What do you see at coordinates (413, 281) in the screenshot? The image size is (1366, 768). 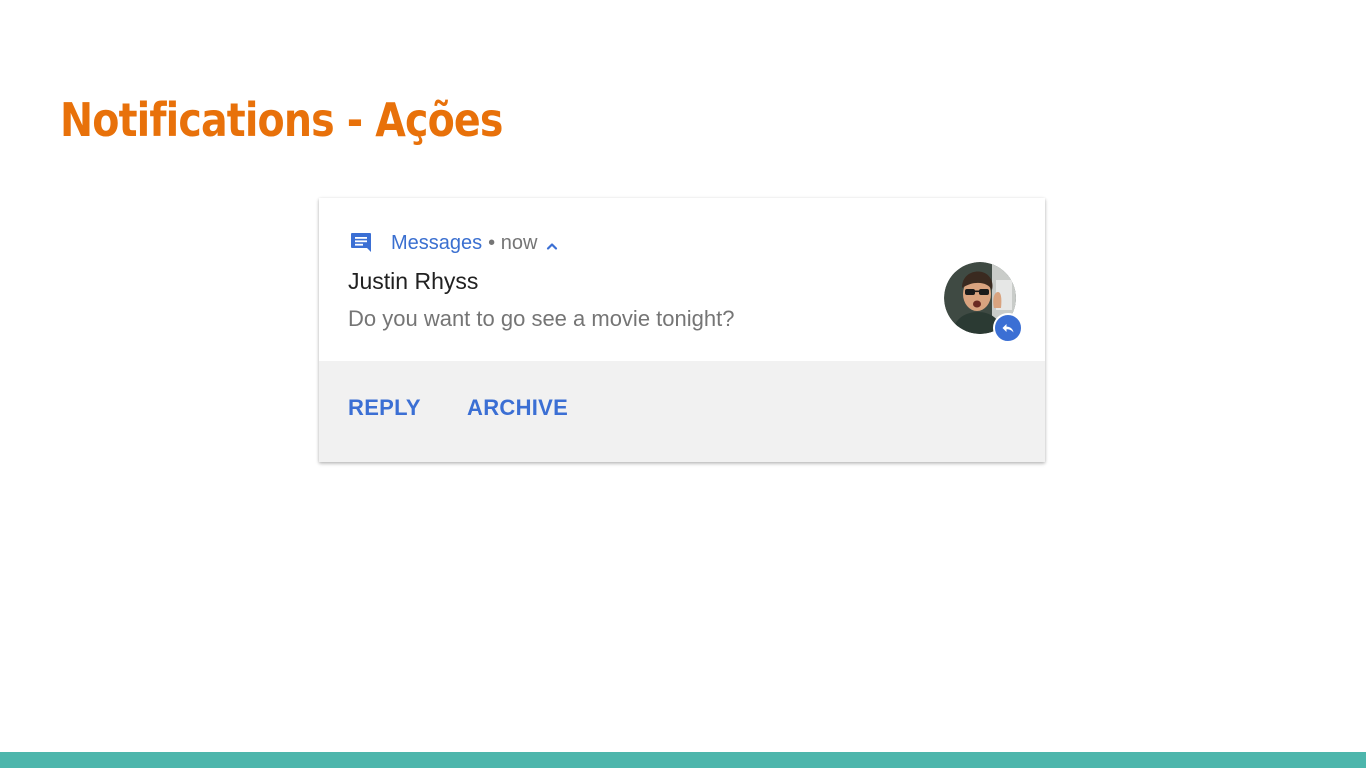 I see `sender-name: Justin Rhyss` at bounding box center [413, 281].